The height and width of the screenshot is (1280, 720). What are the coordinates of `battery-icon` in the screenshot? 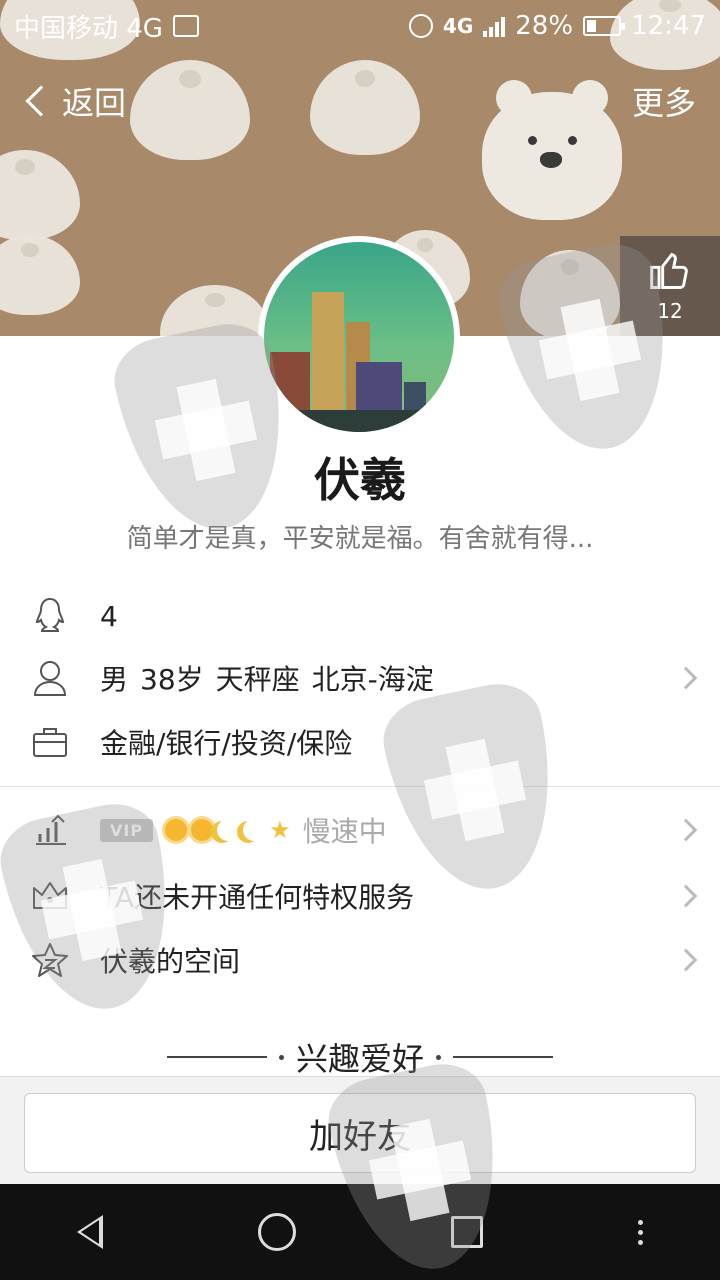 It's located at (604, 26).